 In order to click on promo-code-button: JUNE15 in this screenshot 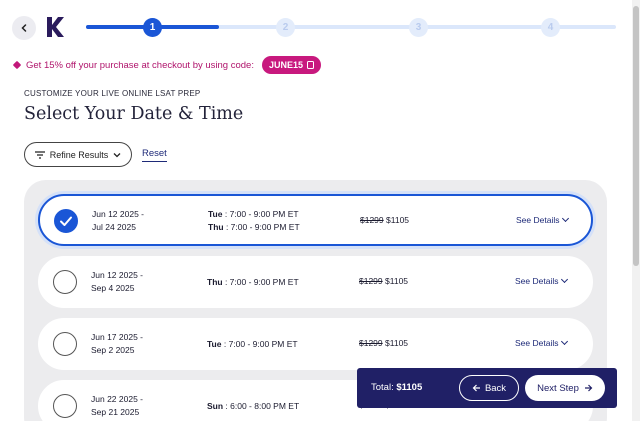, I will do `click(291, 65)`.